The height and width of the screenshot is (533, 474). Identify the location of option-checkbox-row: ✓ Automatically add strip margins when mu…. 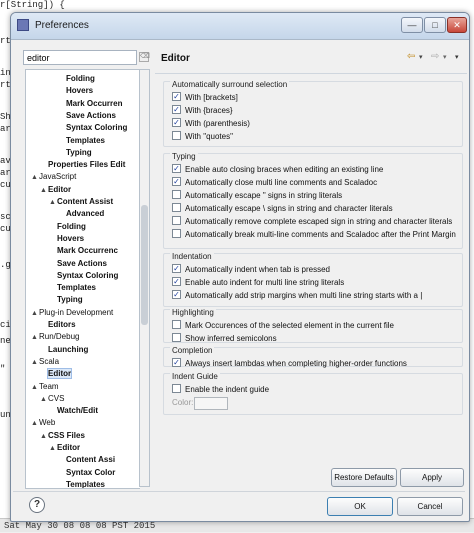
(297, 296).